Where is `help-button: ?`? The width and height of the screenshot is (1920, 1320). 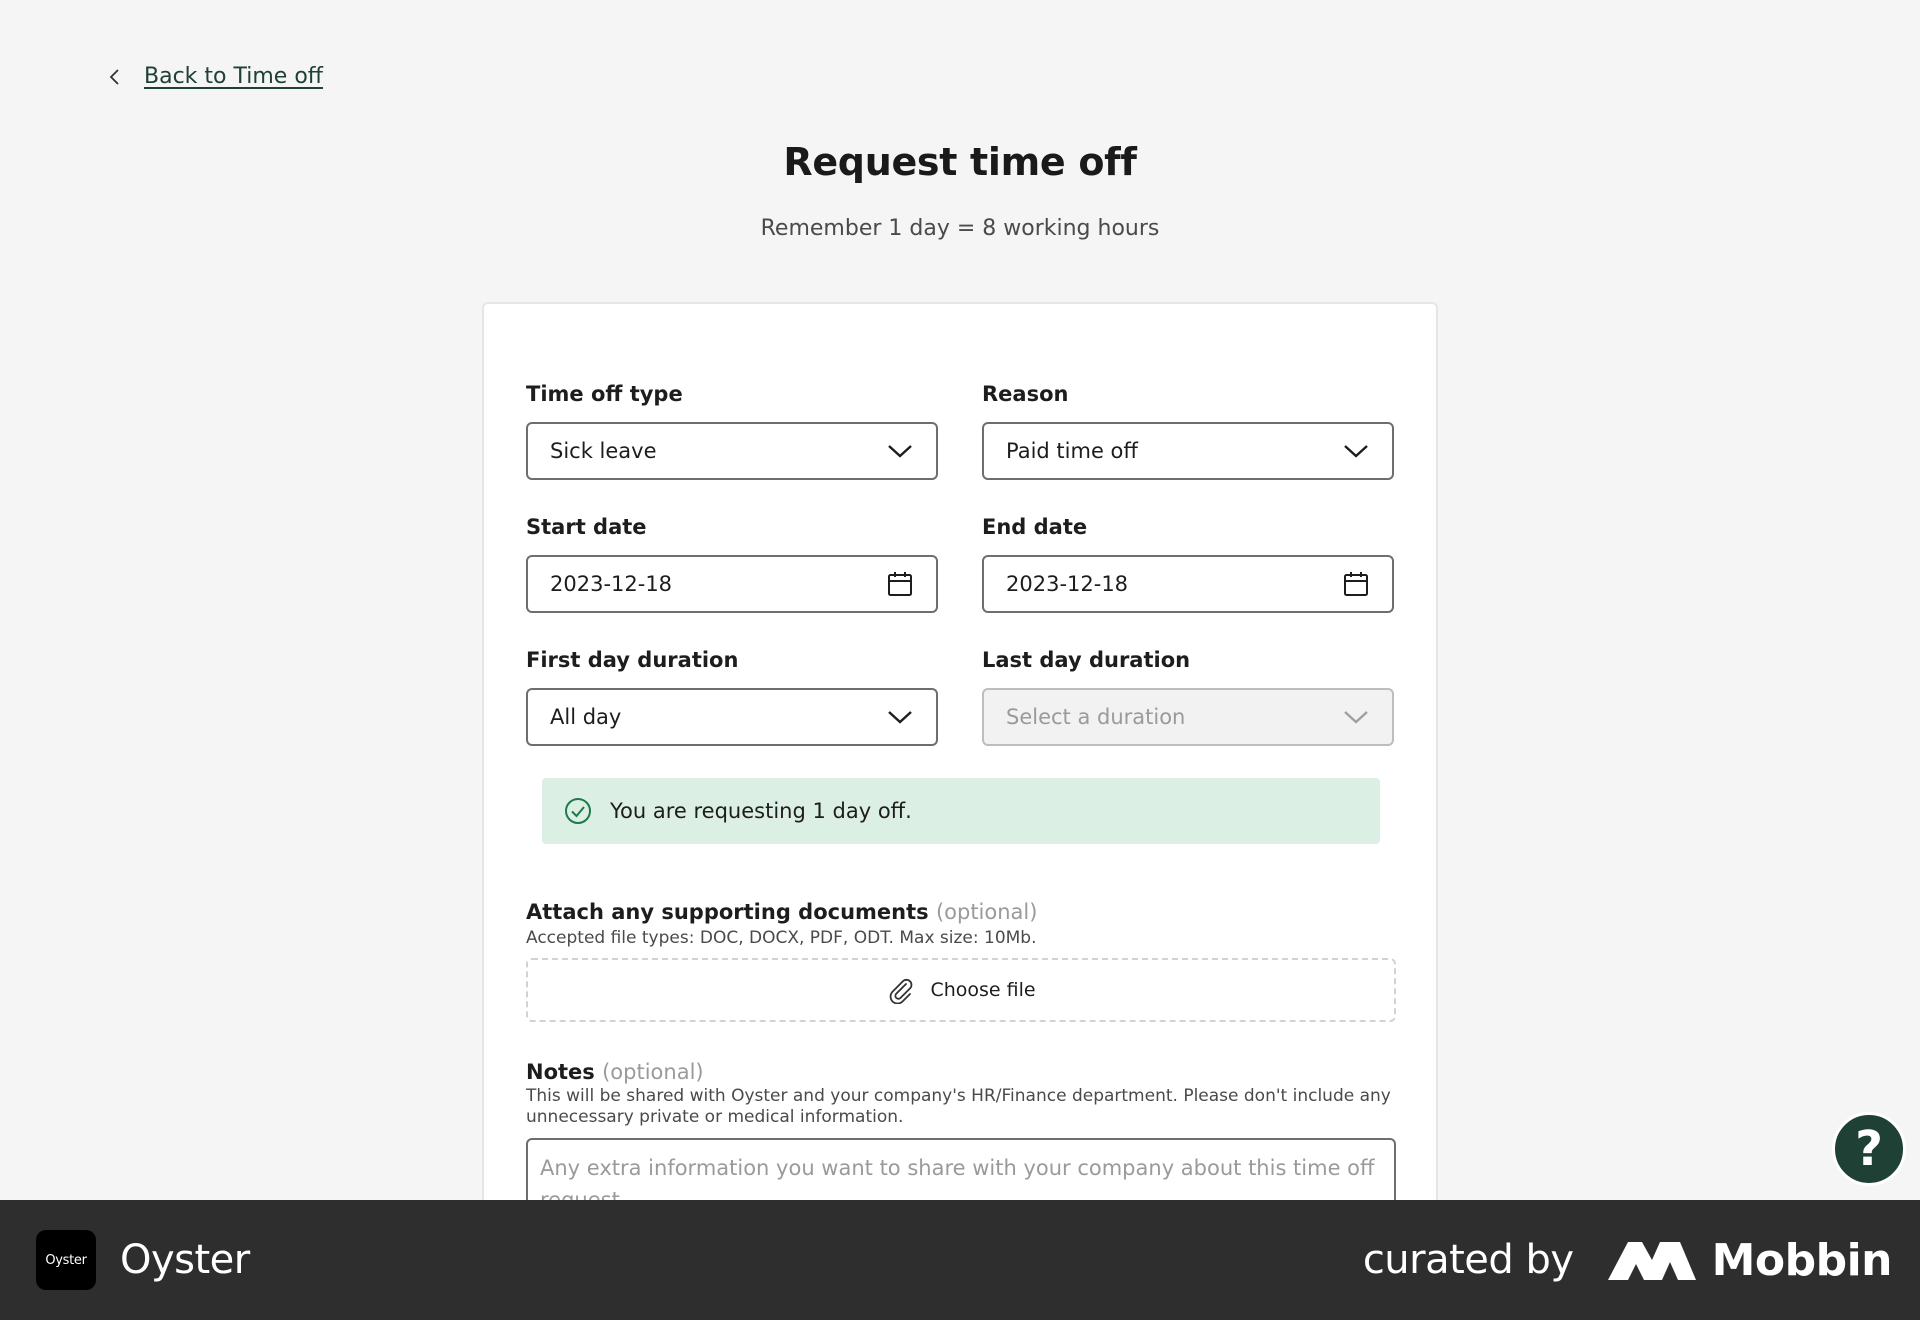 help-button: ? is located at coordinates (1869, 1149).